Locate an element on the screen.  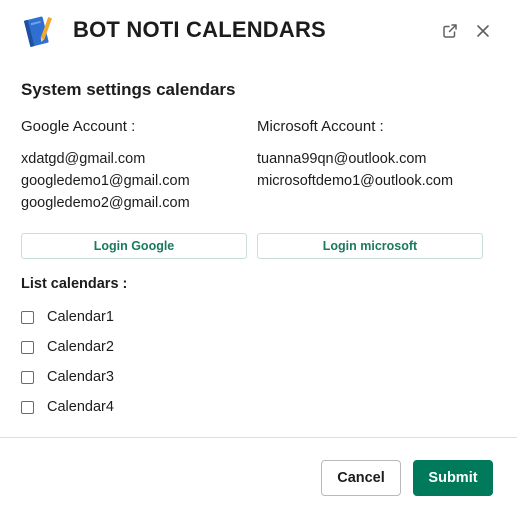
google-account-email: googledemo1@gmail.com is located at coordinates (105, 181).